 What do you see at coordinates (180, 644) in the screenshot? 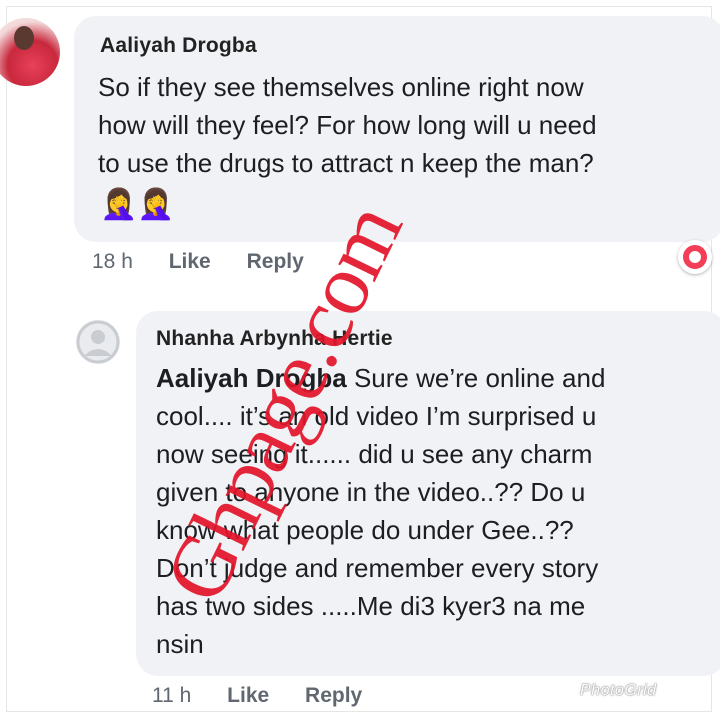
I see `comment-line-8: nsin` at bounding box center [180, 644].